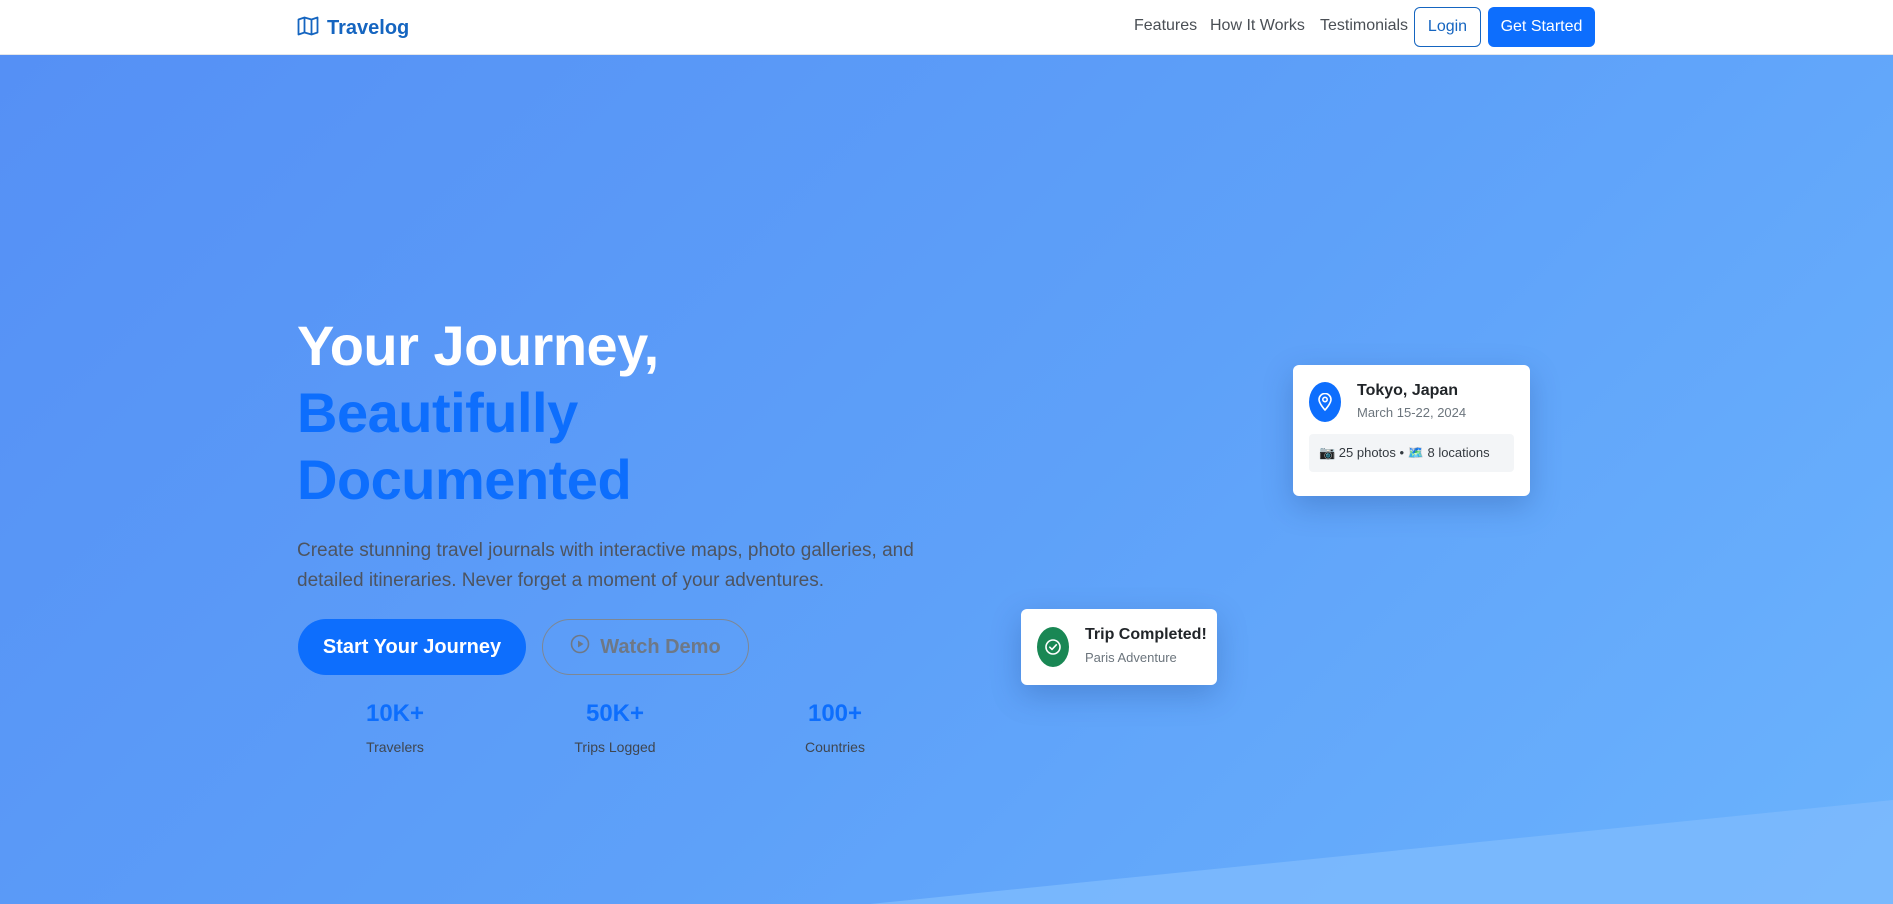 The height and width of the screenshot is (904, 1893). I want to click on nav-link-how-it-works: How It Works, so click(1257, 26).